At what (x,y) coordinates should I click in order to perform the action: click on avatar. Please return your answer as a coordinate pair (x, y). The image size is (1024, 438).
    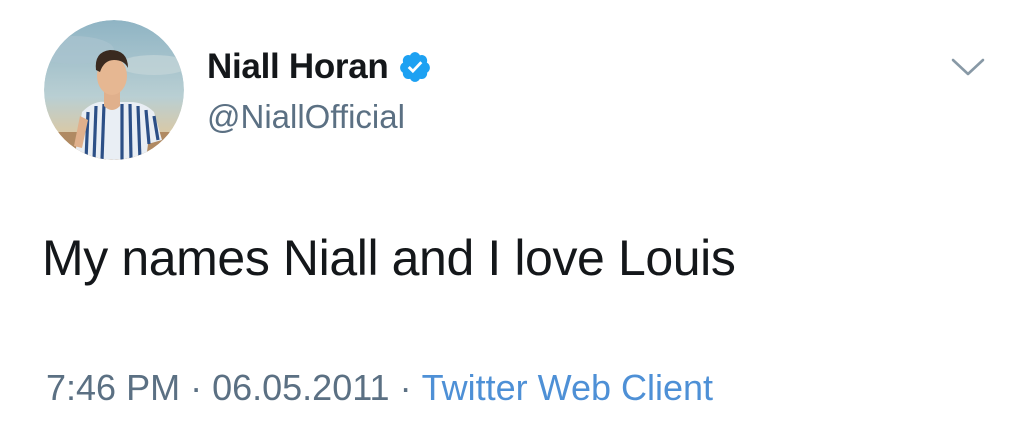
    Looking at the image, I should click on (114, 90).